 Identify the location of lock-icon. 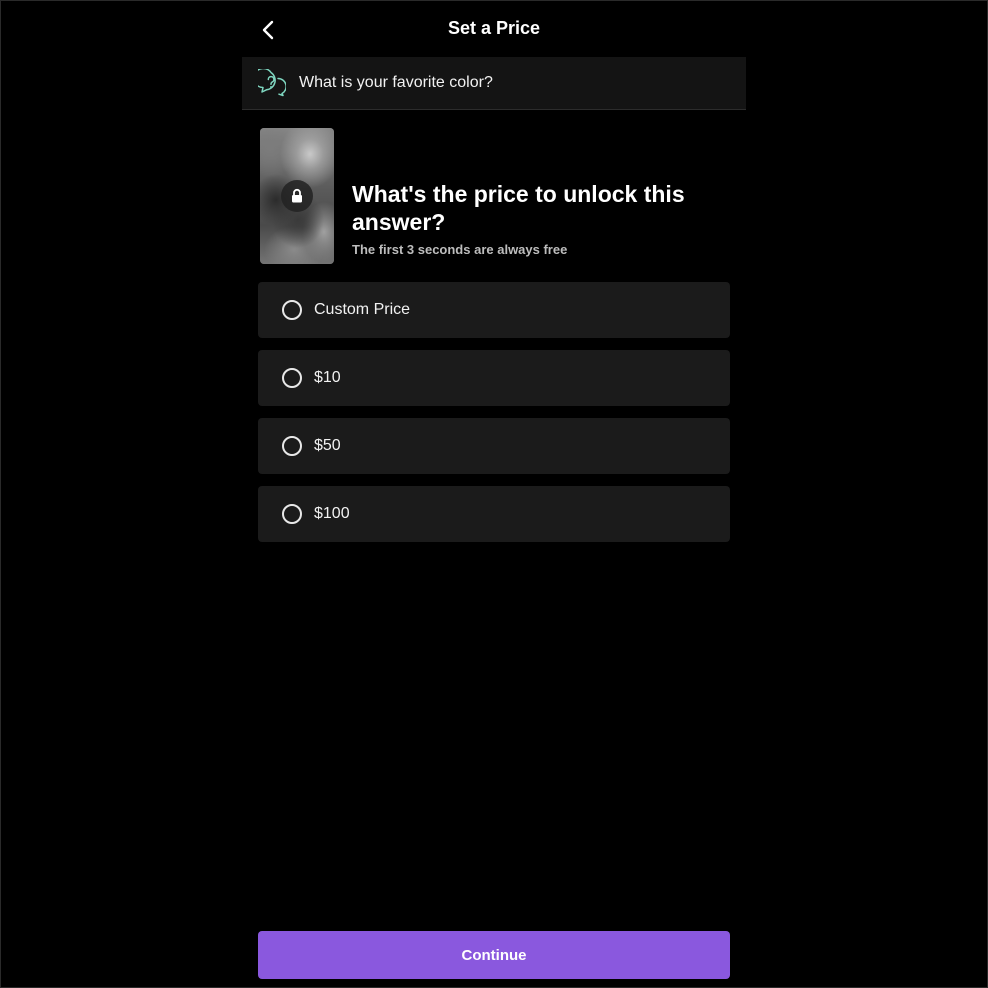
(297, 195).